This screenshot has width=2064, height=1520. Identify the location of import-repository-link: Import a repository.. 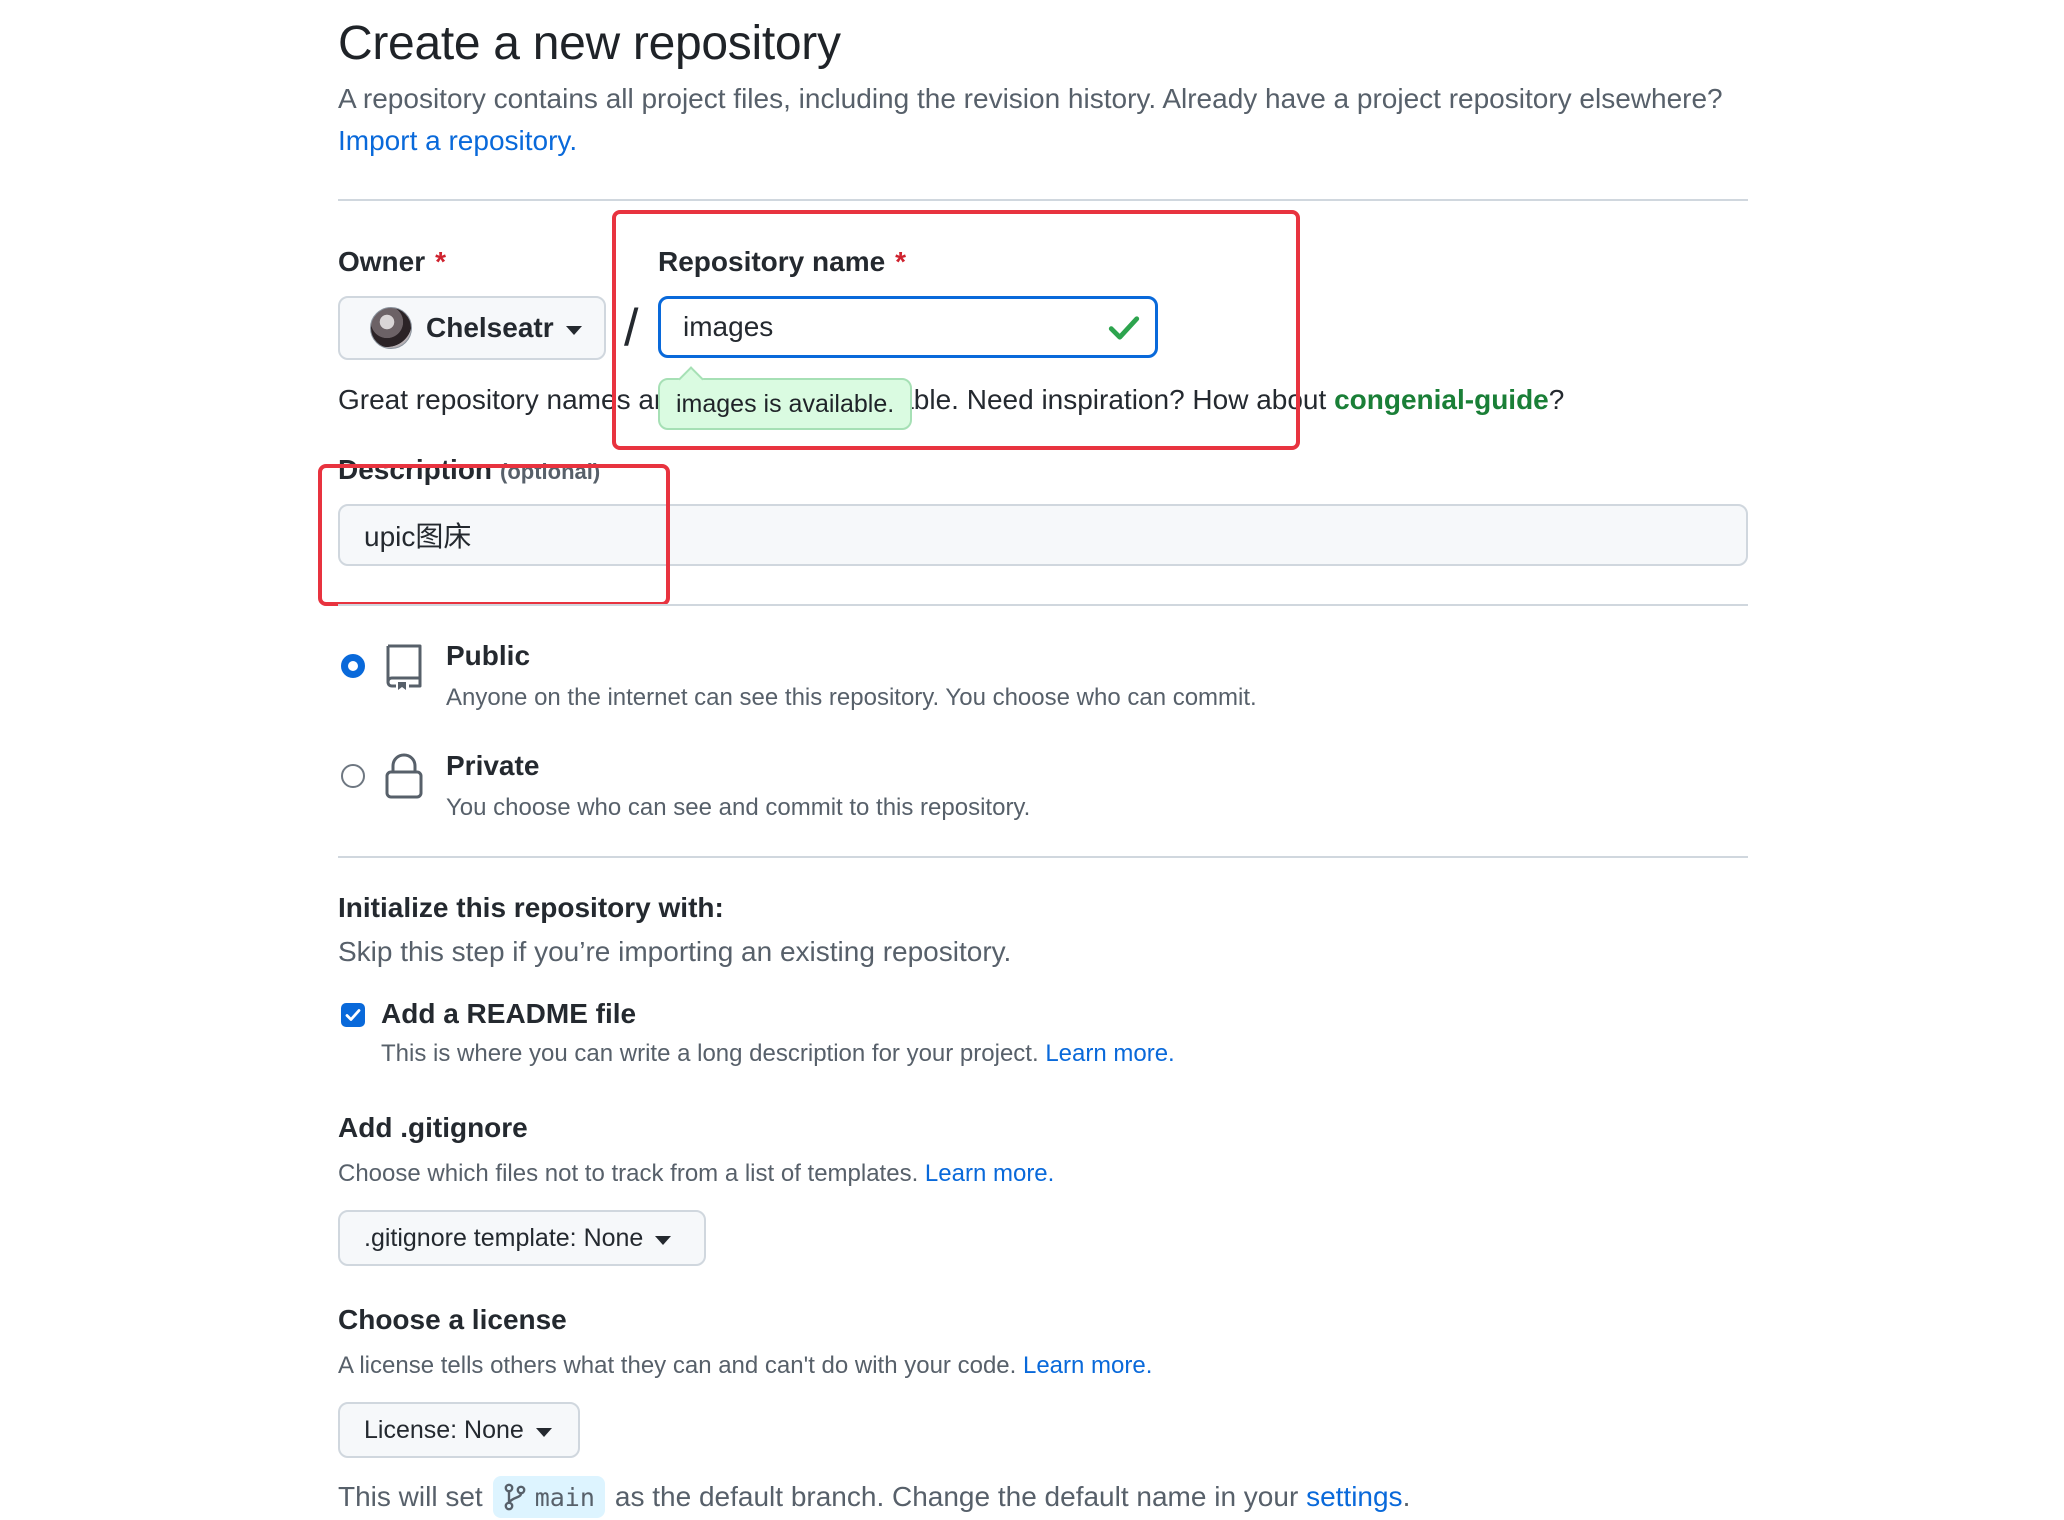
(457, 140).